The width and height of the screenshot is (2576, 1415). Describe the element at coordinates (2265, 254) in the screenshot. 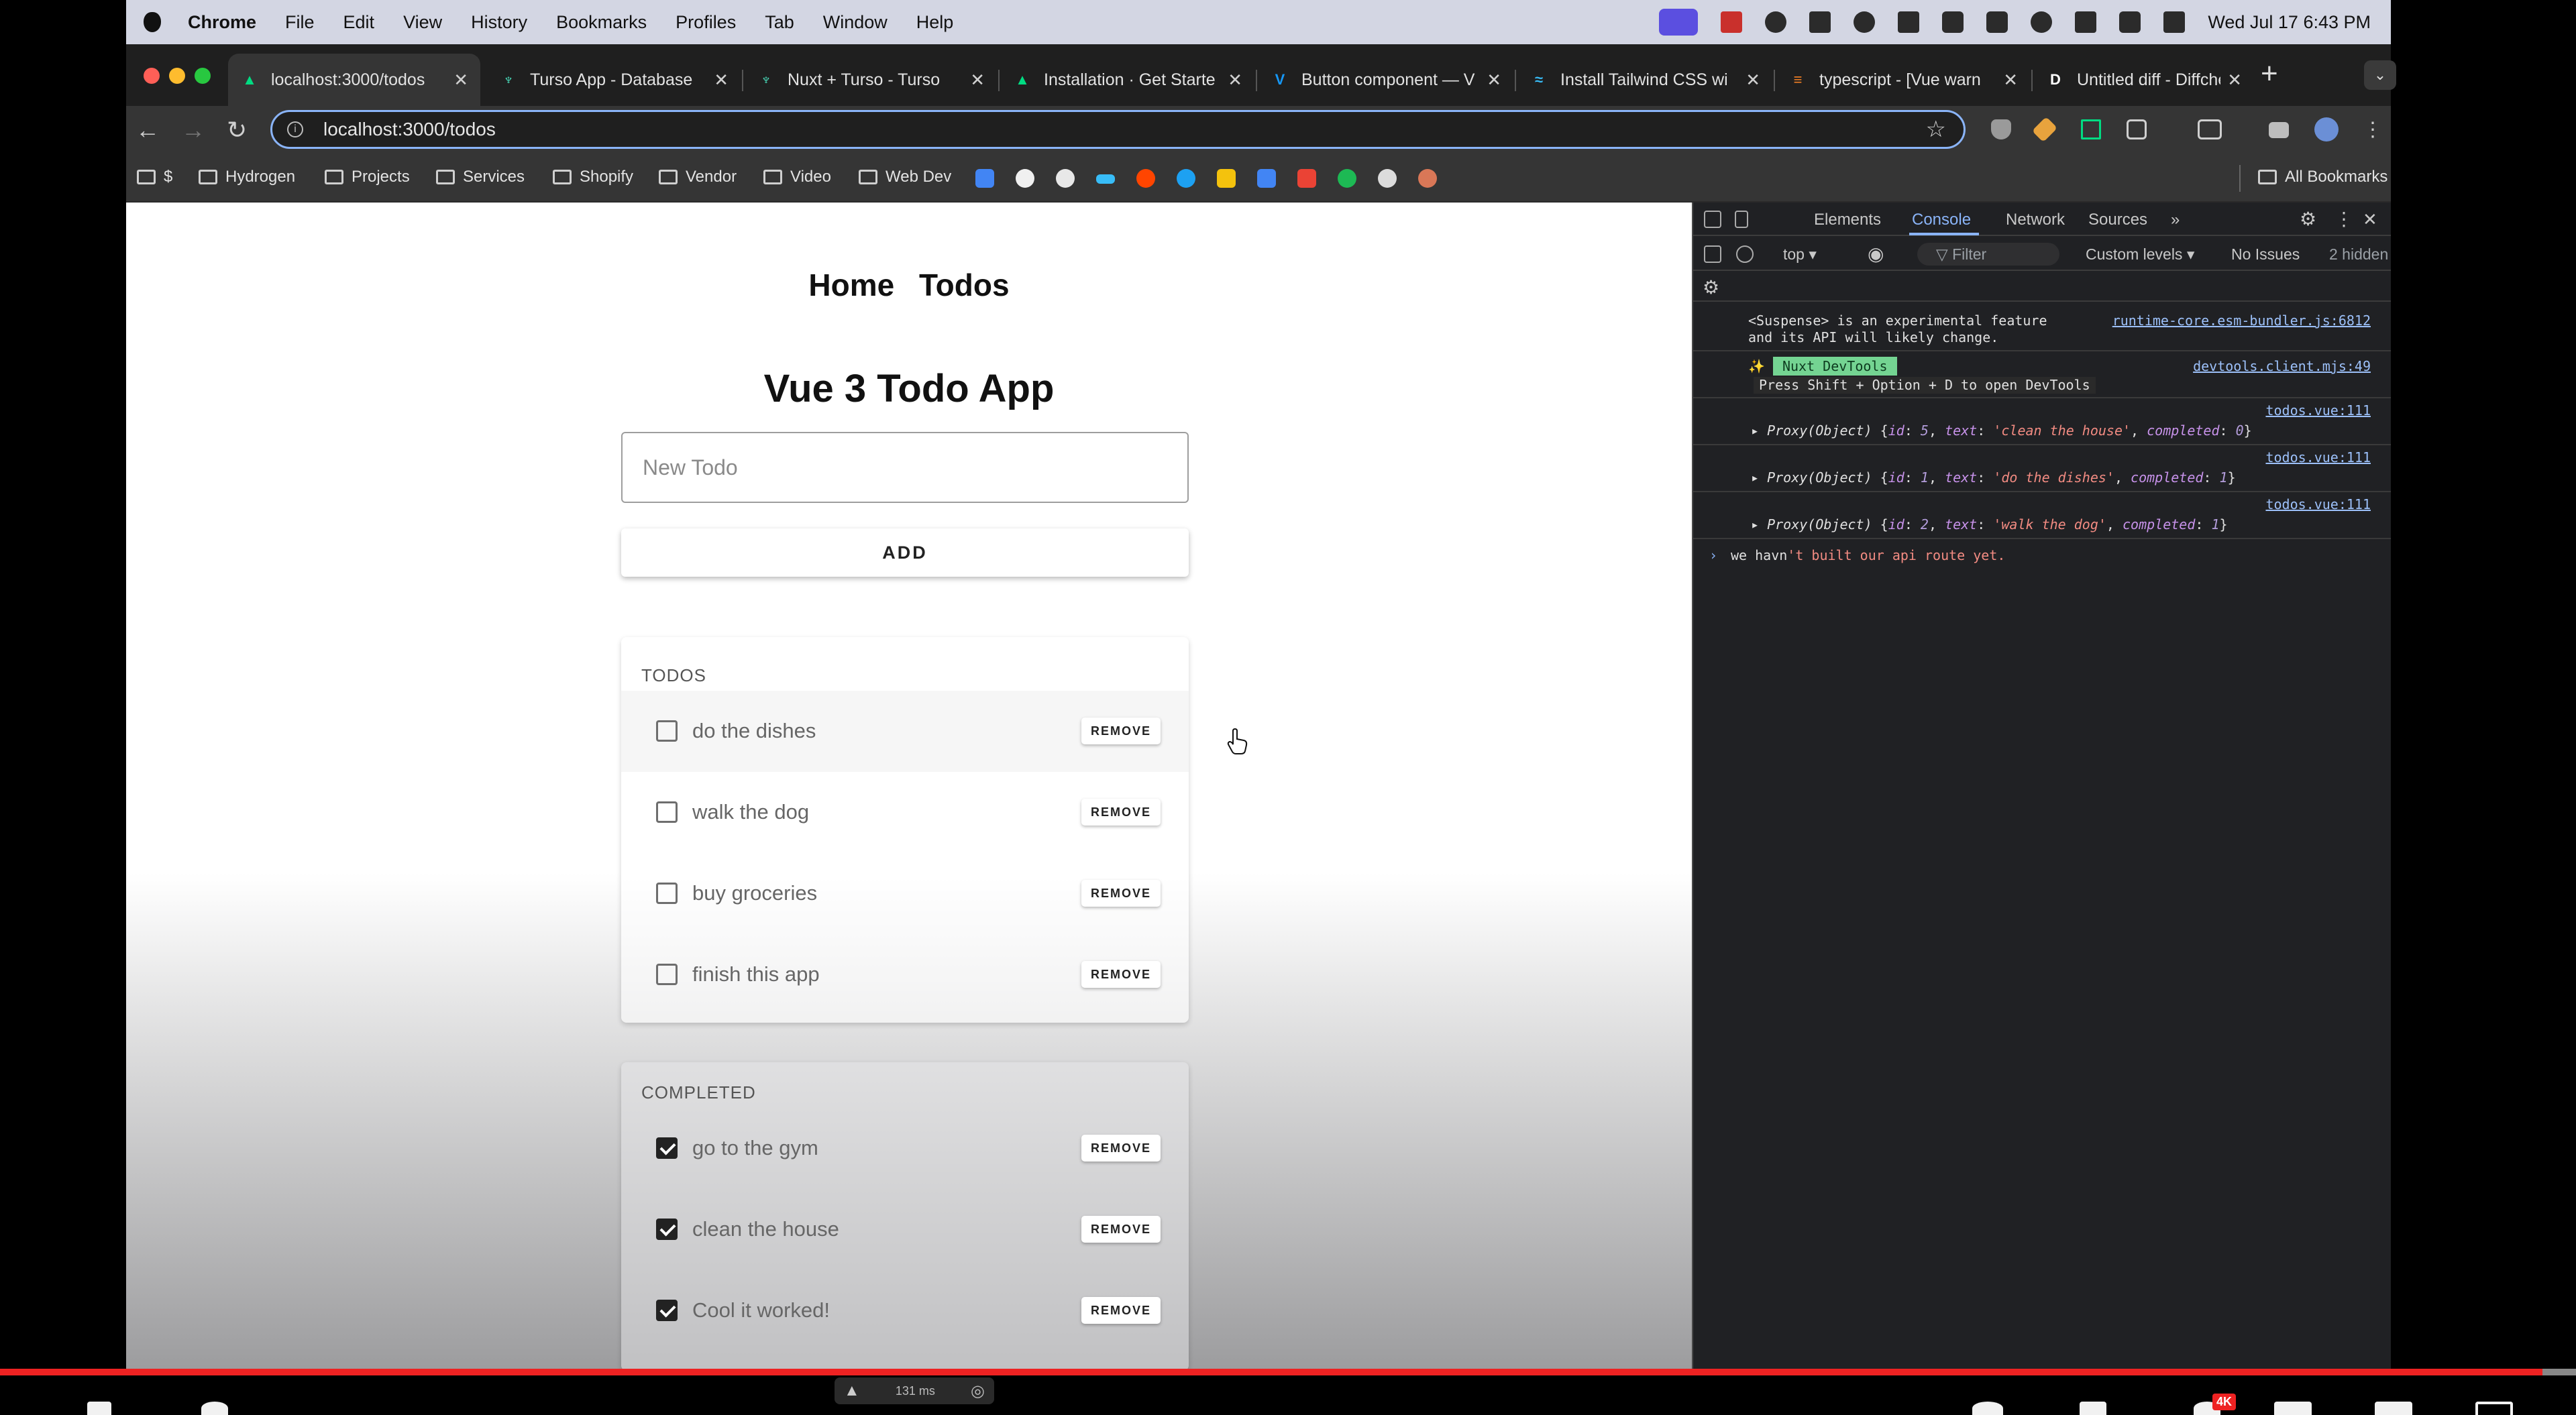

I see `issues-counter: No Issues` at that location.